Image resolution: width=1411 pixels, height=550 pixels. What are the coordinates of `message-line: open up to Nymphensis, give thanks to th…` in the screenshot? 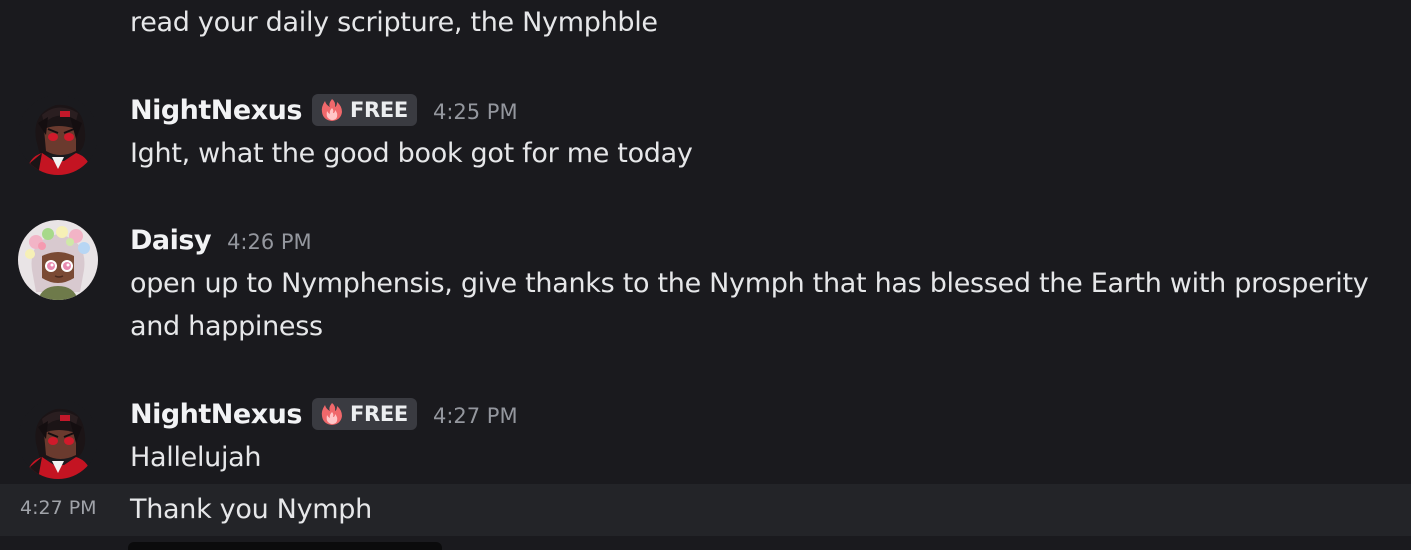 It's located at (749, 283).